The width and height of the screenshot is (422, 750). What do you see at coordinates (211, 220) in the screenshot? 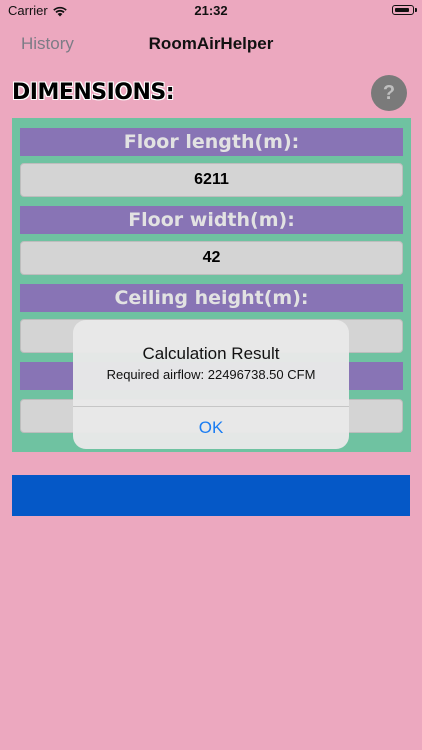
I see `floor-width-label: Floor width(m):` at bounding box center [211, 220].